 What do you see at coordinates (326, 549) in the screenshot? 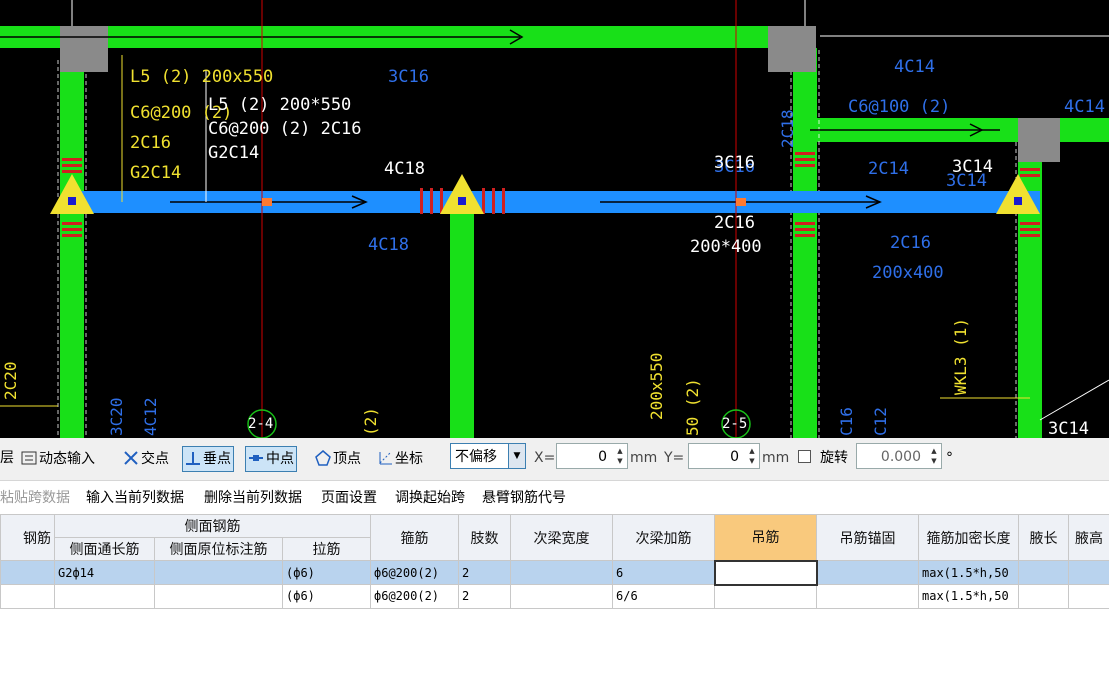
I see `header-tie-bar: 拉筋` at bounding box center [326, 549].